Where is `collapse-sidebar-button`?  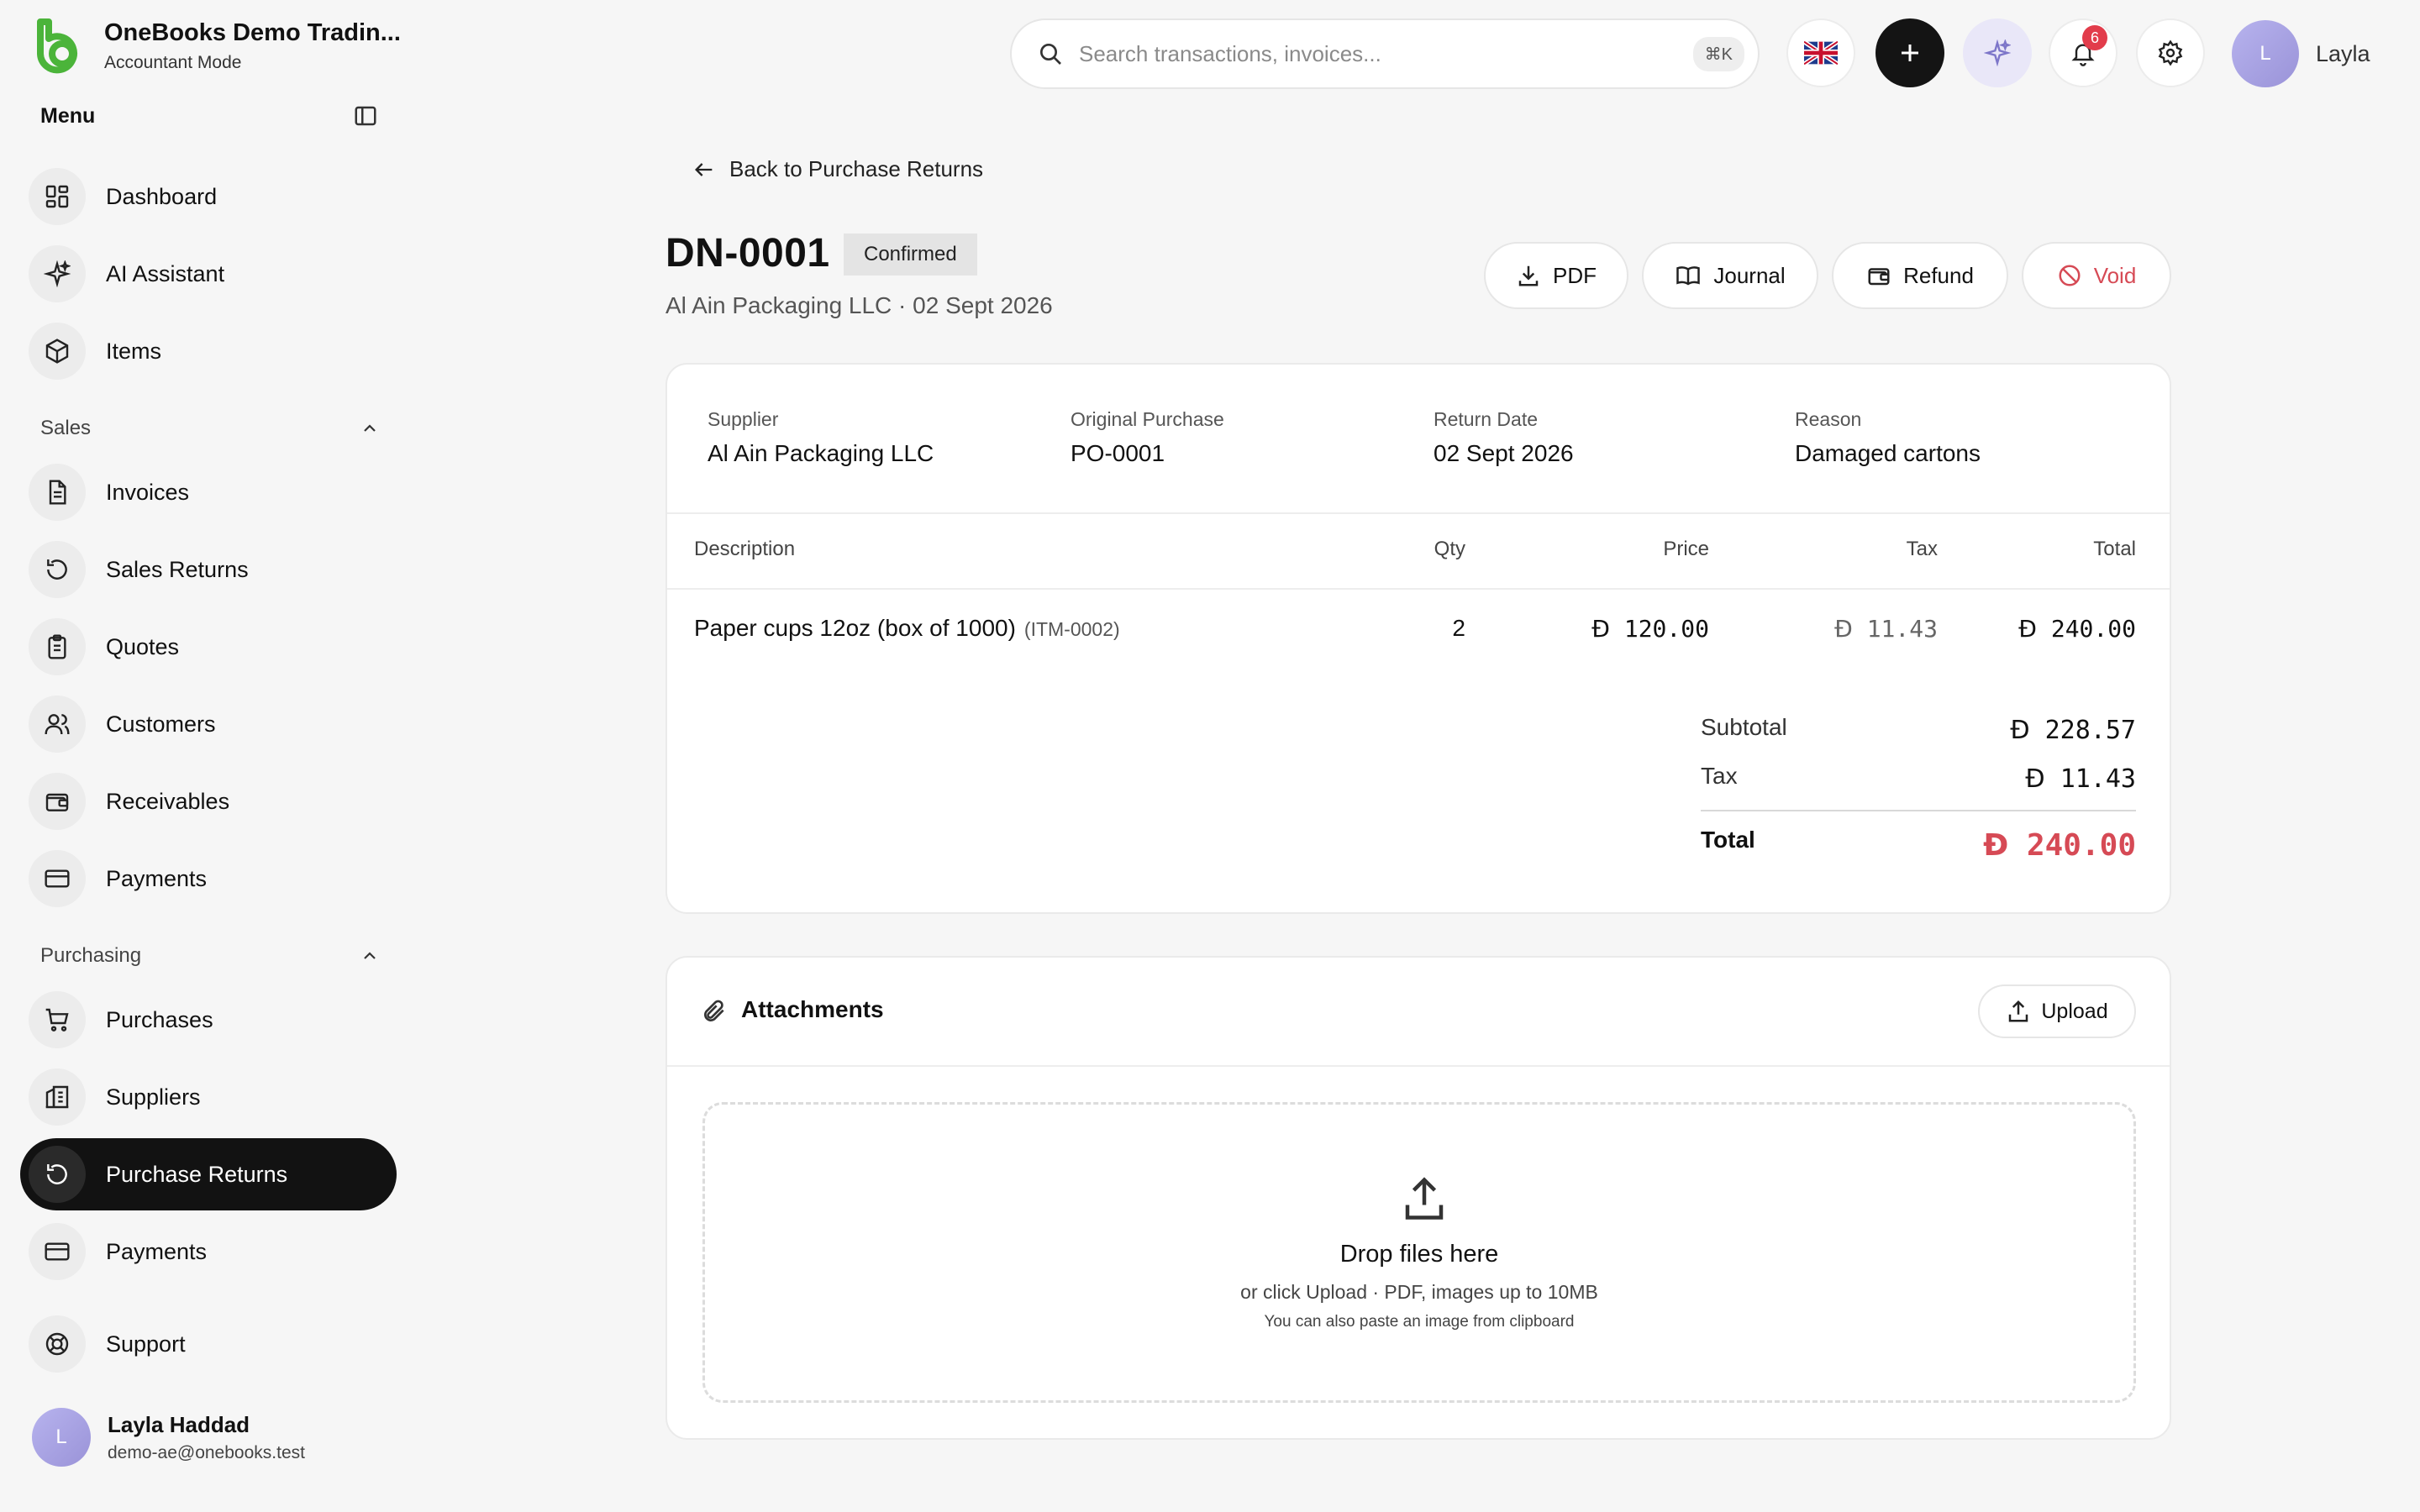
collapse-sidebar-button is located at coordinates (366, 116).